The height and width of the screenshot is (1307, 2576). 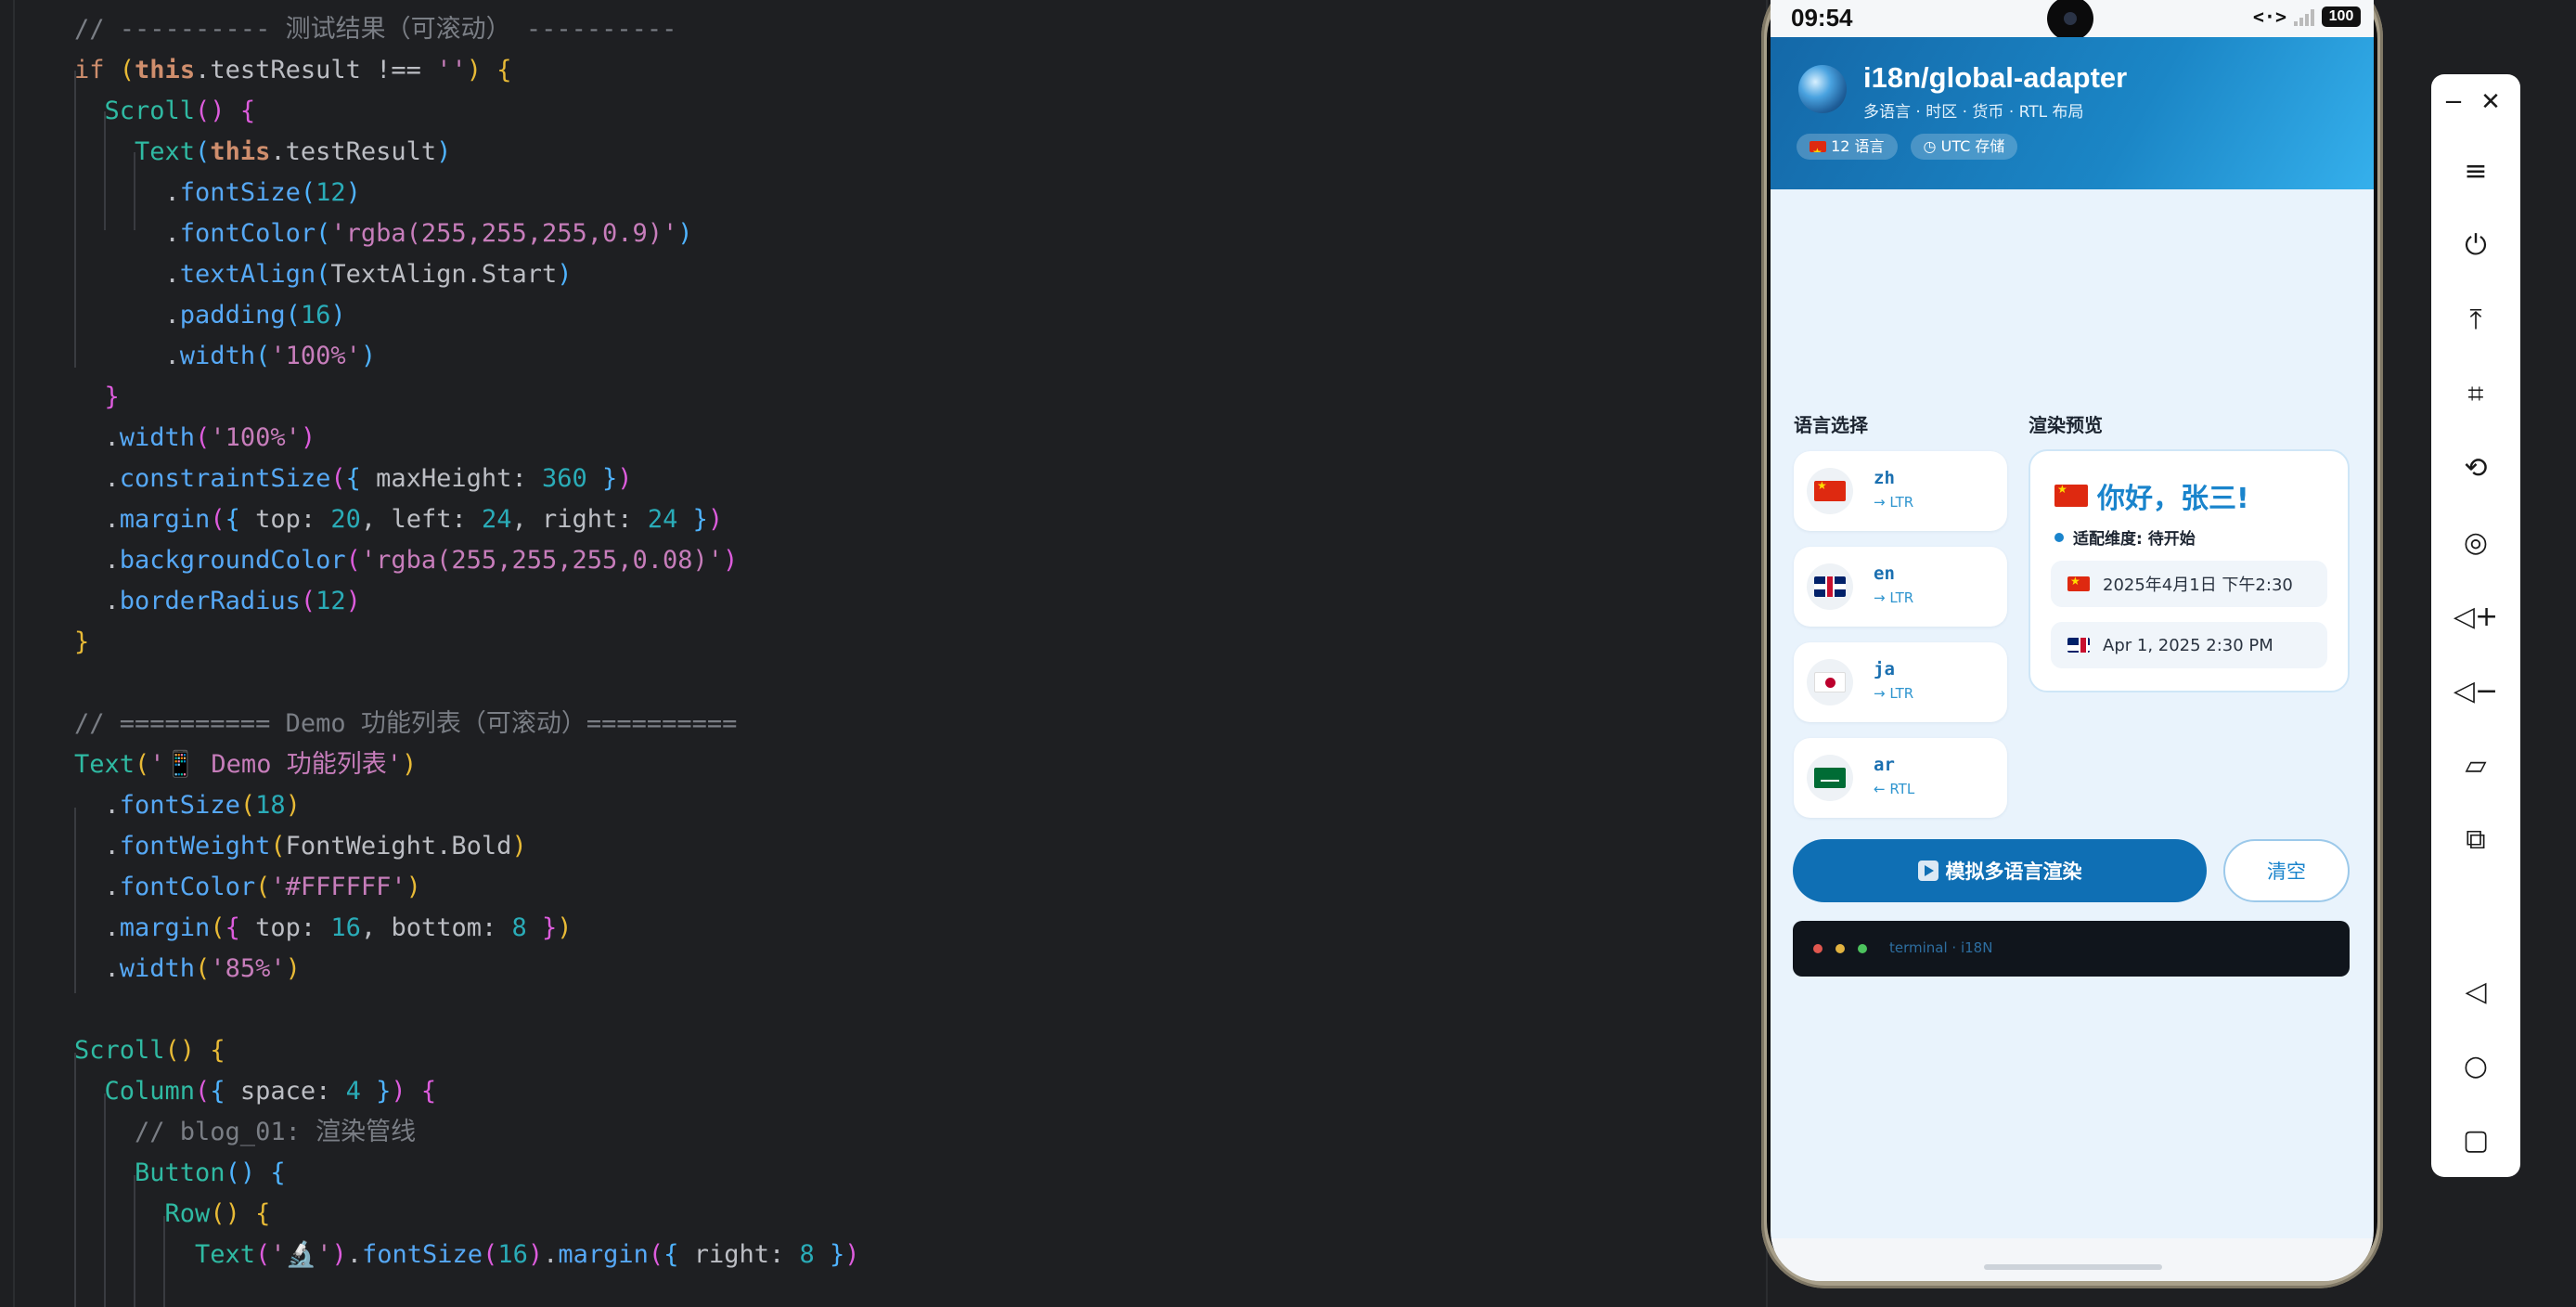 I want to click on clear-button: 清空, so click(x=2286, y=870).